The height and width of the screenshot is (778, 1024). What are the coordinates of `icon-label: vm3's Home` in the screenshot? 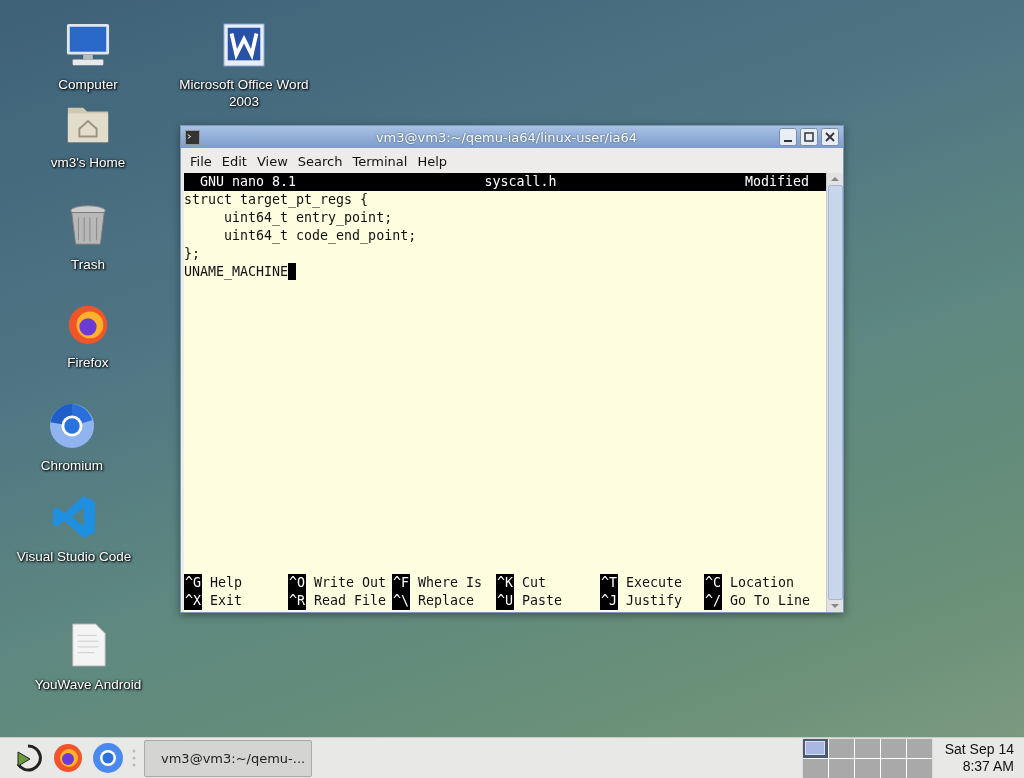 It's located at (88, 162).